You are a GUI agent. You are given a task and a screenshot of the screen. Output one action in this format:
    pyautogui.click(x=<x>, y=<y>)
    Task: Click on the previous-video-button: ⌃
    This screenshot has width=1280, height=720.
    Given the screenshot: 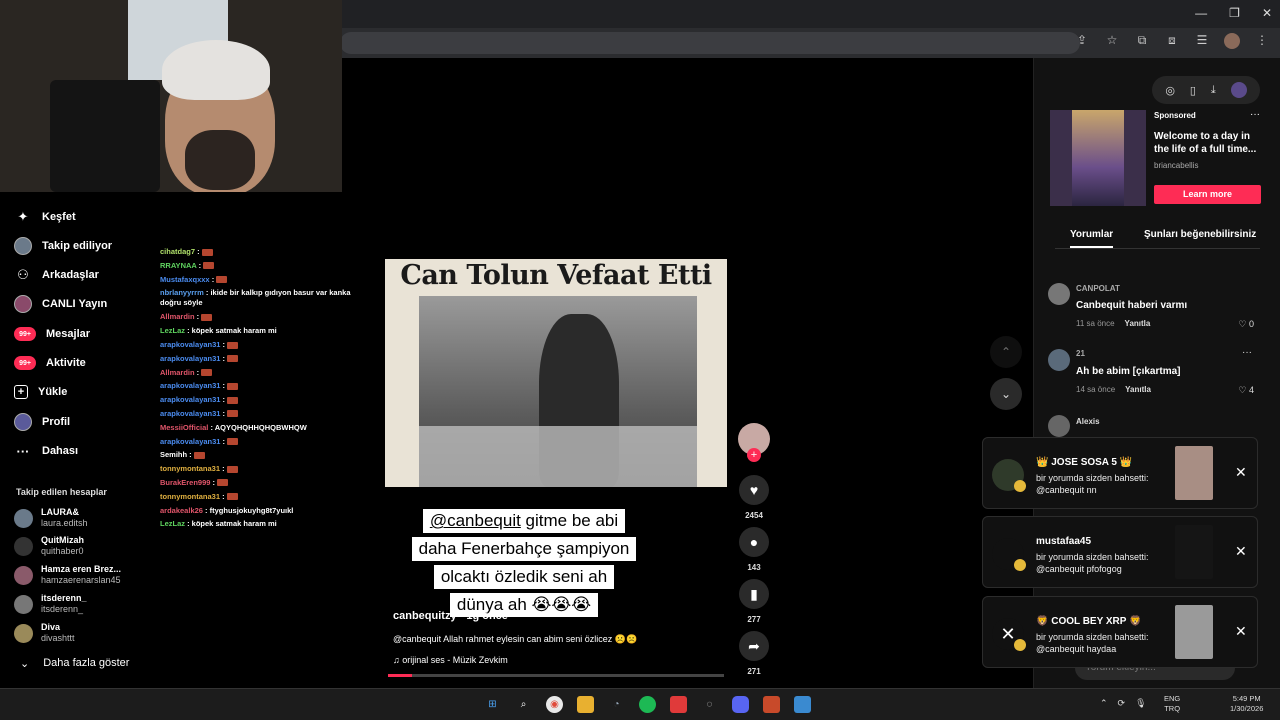 What is the action you would take?
    pyautogui.click(x=1006, y=352)
    